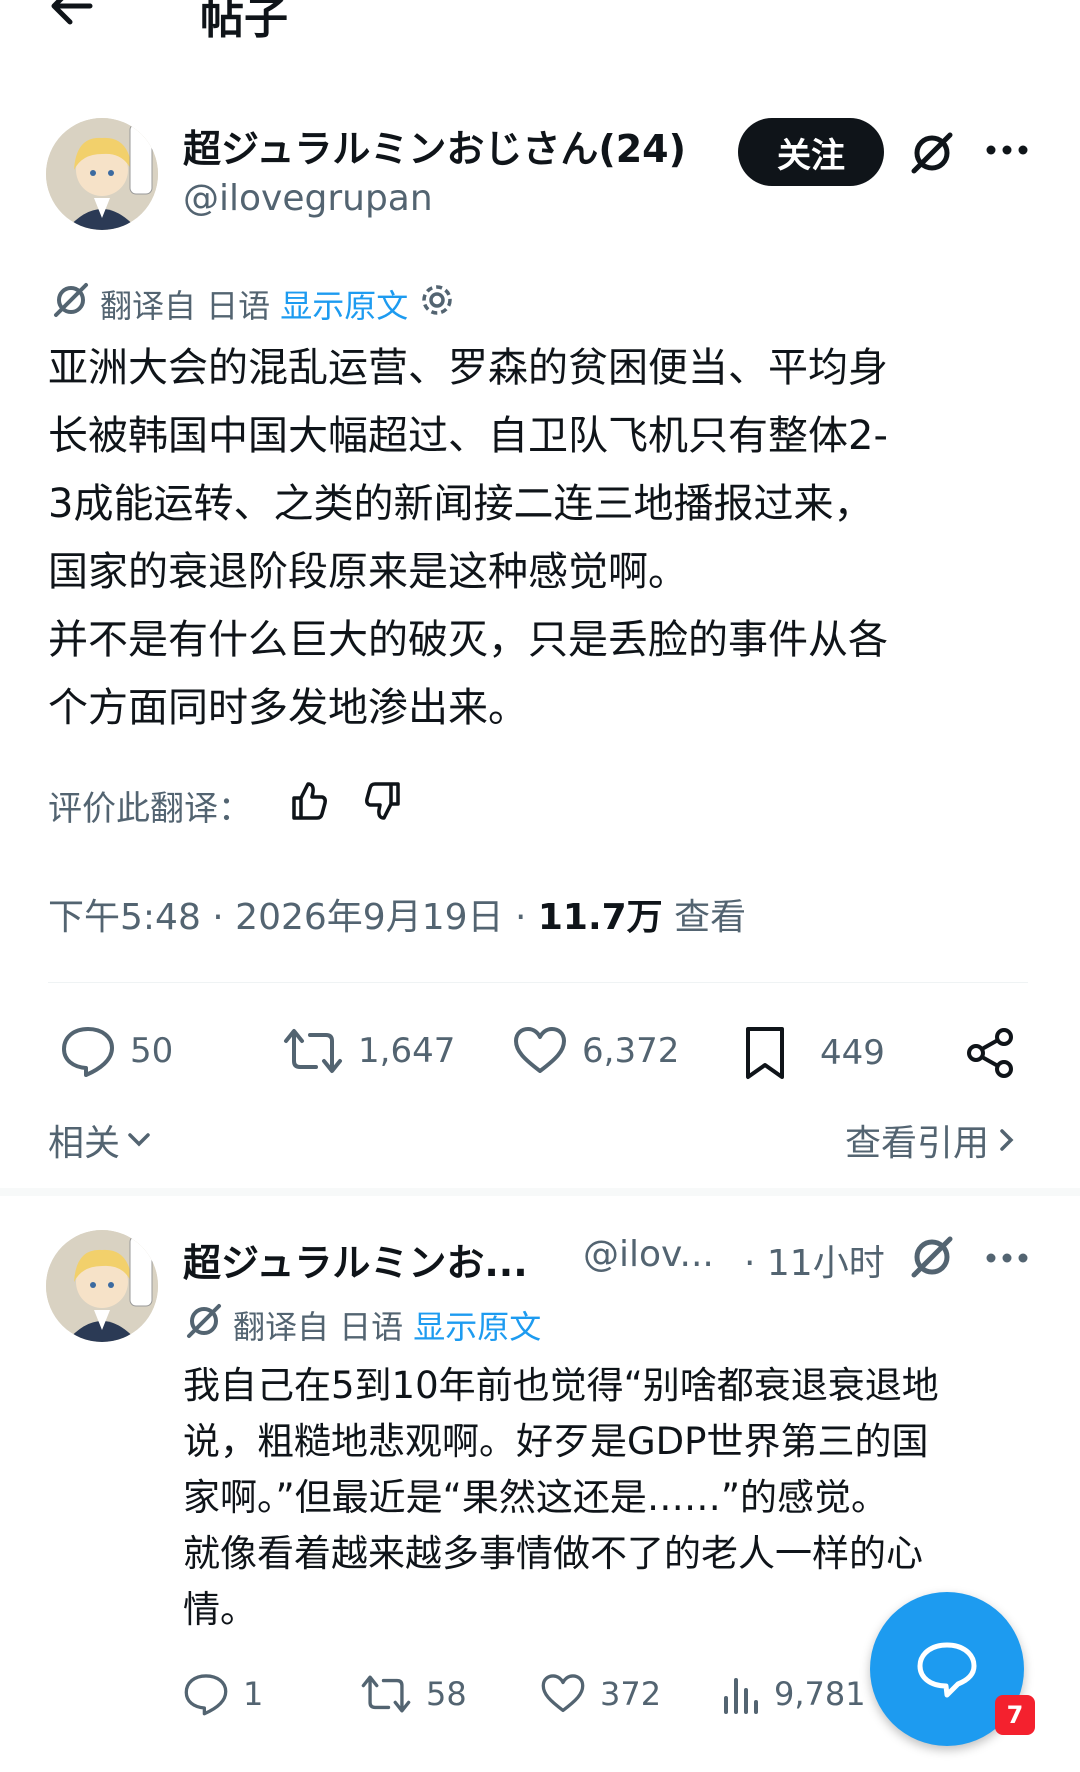 The height and width of the screenshot is (1772, 1080). What do you see at coordinates (814, 1260) in the screenshot?
I see `reply-time: · 11小时` at bounding box center [814, 1260].